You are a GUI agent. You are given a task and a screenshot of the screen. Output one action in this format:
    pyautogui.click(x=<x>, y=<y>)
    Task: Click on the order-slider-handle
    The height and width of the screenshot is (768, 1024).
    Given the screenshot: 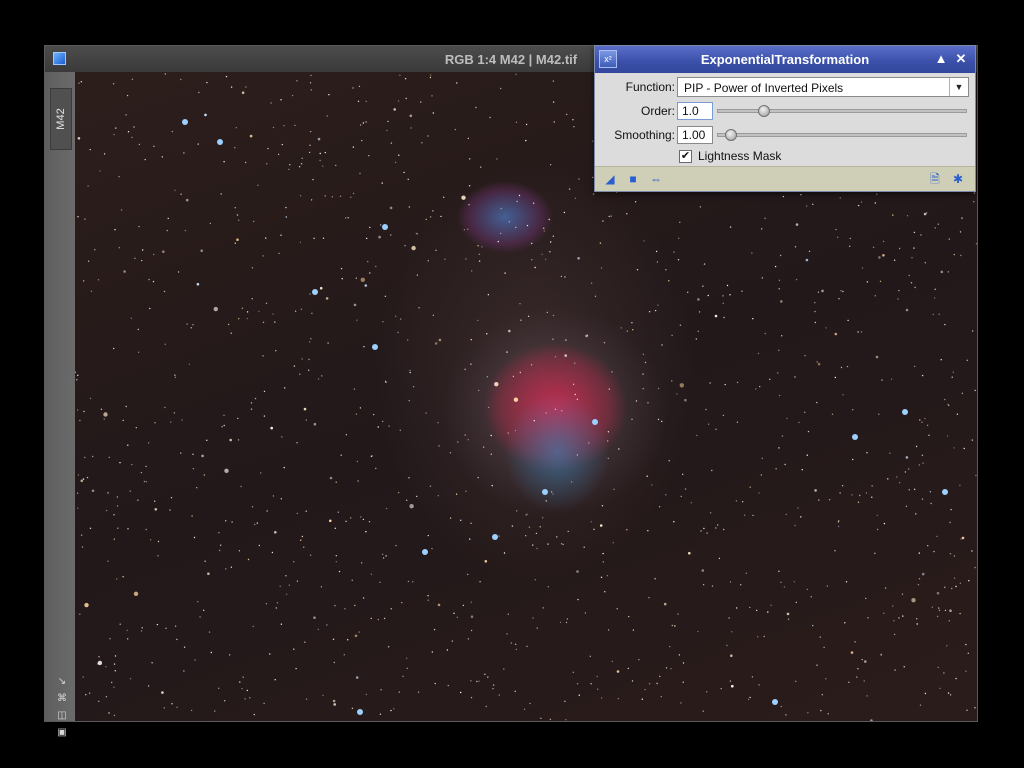 What is the action you would take?
    pyautogui.click(x=764, y=111)
    